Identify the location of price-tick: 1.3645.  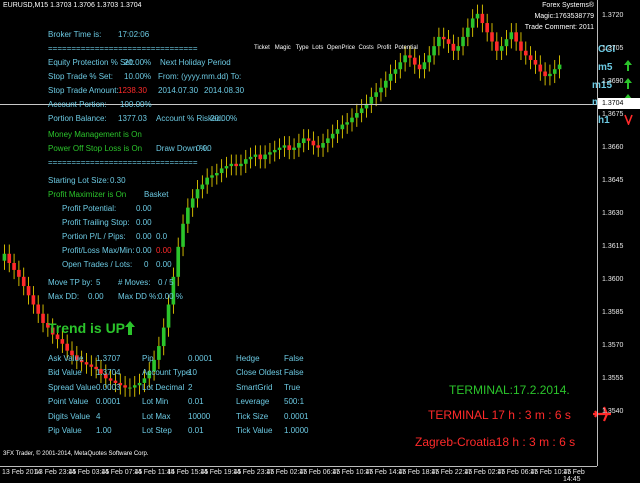
(613, 180).